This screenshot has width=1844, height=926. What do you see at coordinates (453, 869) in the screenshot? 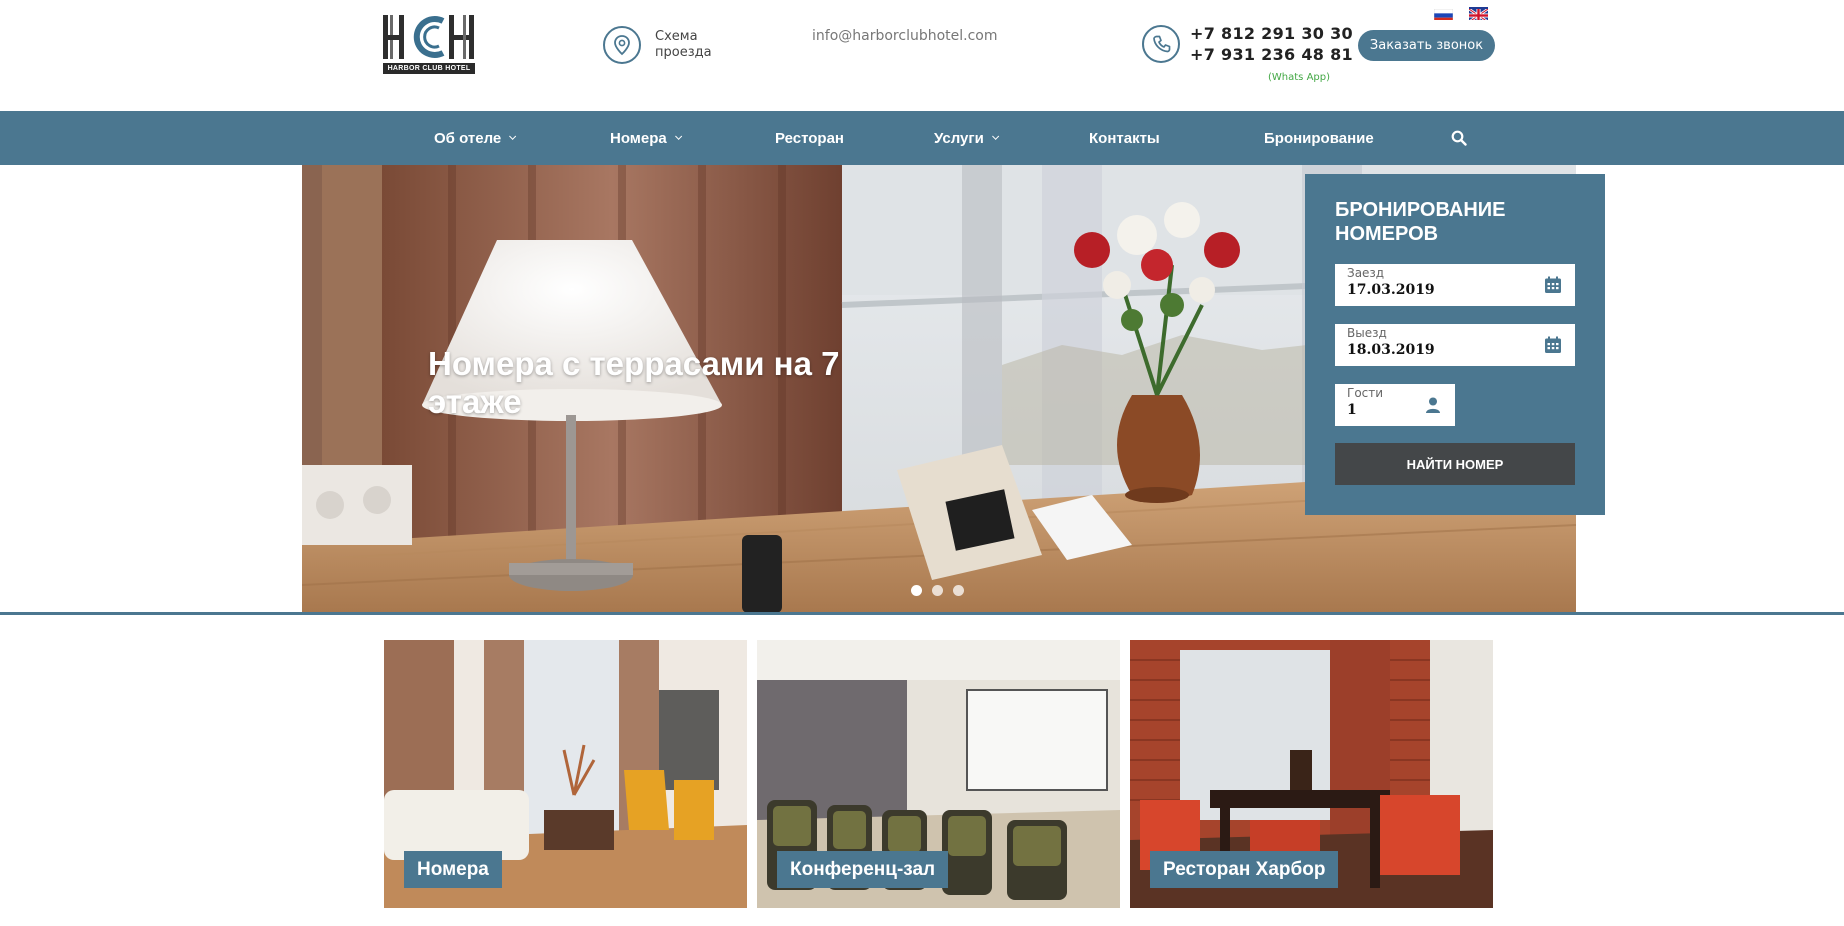
I see `tile-label: Номера` at bounding box center [453, 869].